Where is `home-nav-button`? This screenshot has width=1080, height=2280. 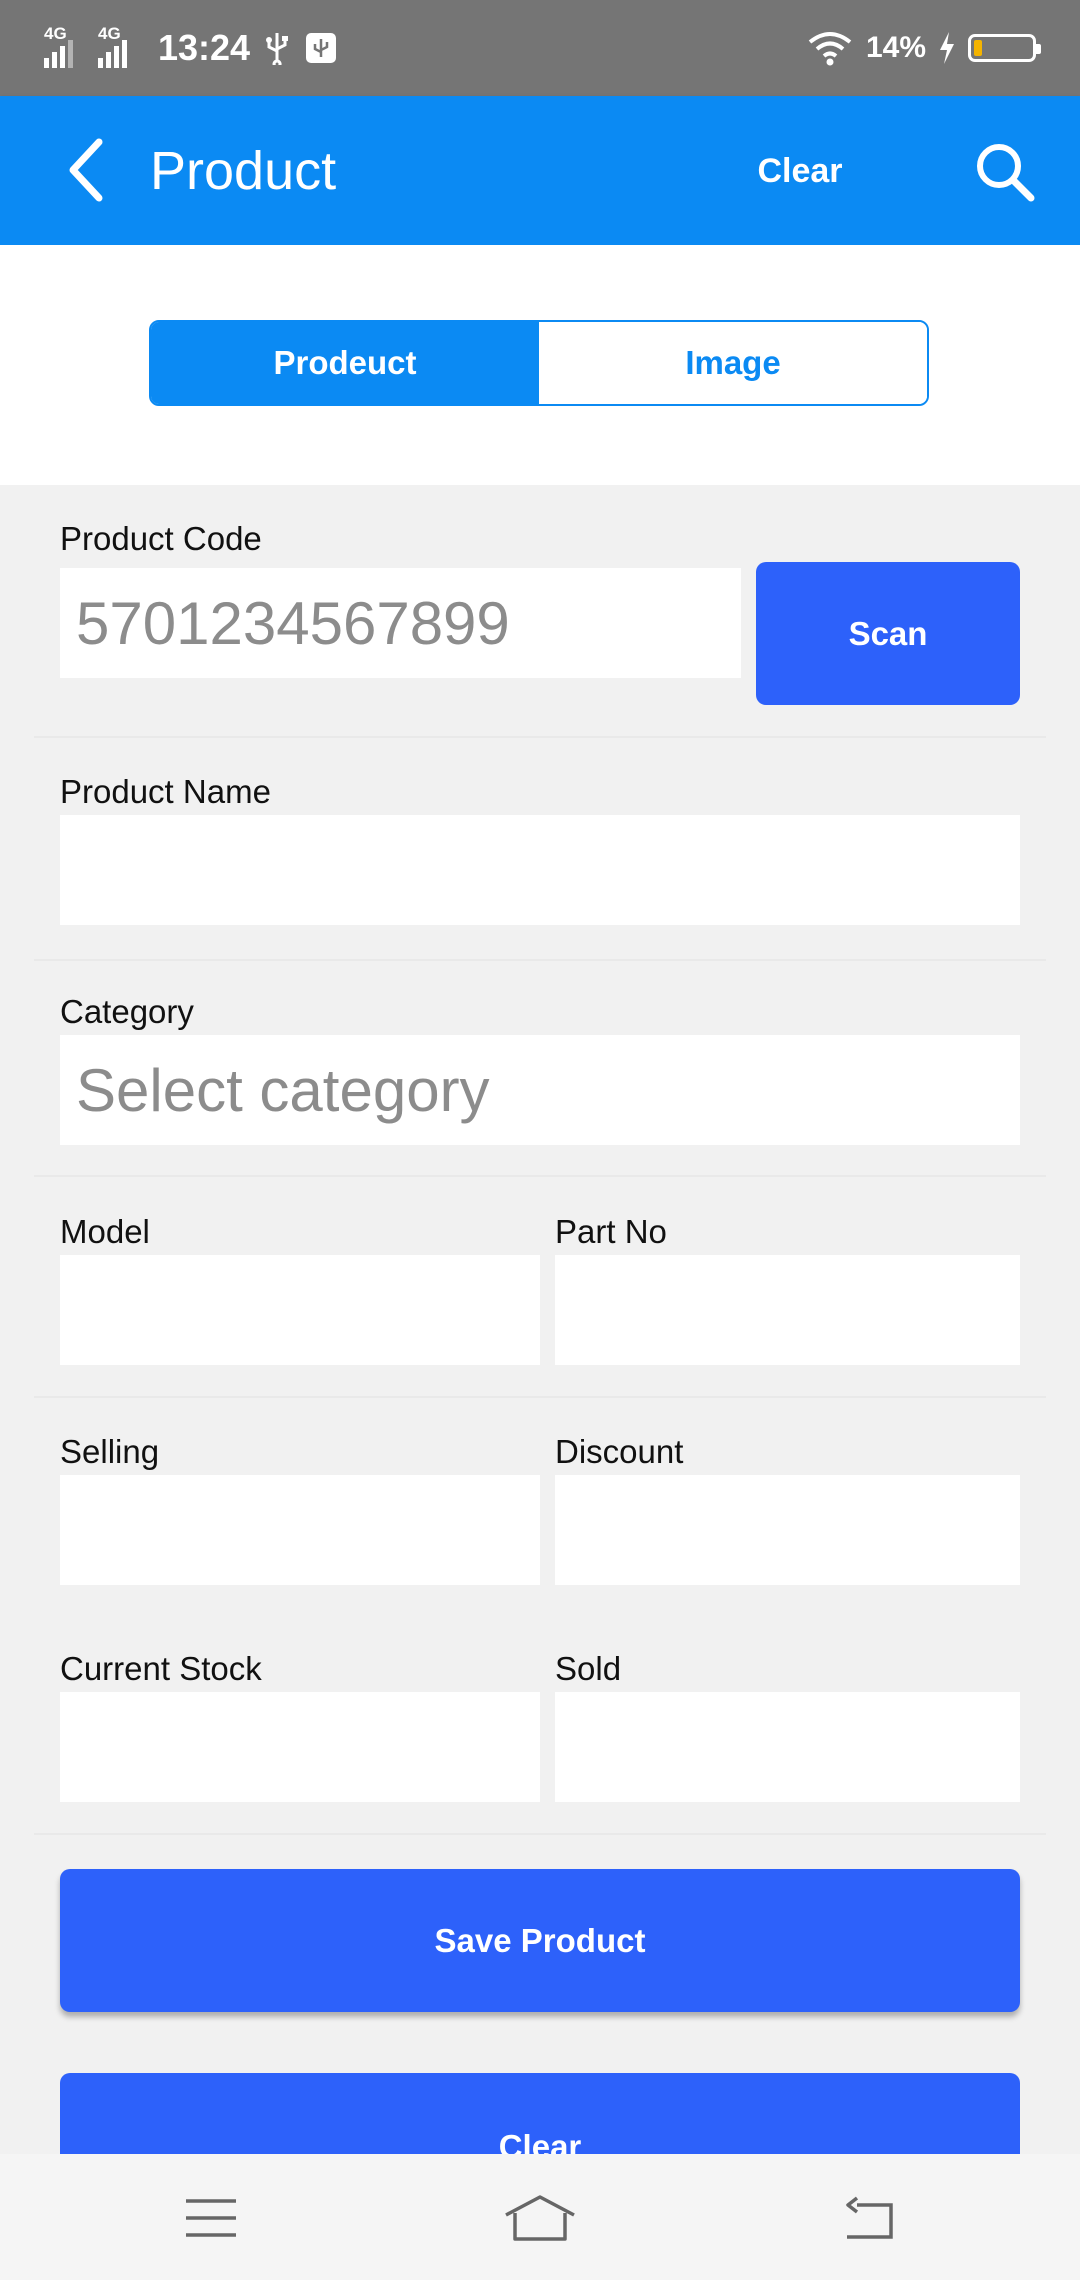 home-nav-button is located at coordinates (540, 2218).